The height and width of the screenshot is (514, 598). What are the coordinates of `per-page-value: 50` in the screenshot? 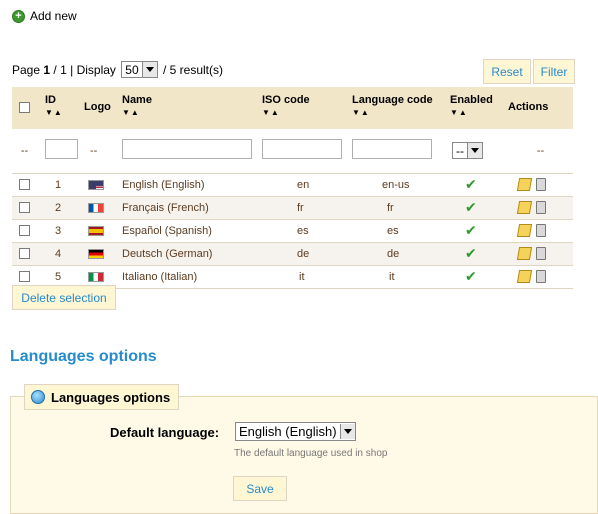 It's located at (132, 69).